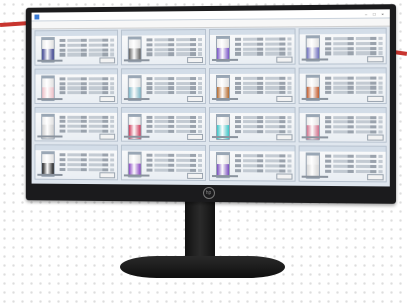  What do you see at coordinates (366, 13) in the screenshot?
I see `minimize-icon: –` at bounding box center [366, 13].